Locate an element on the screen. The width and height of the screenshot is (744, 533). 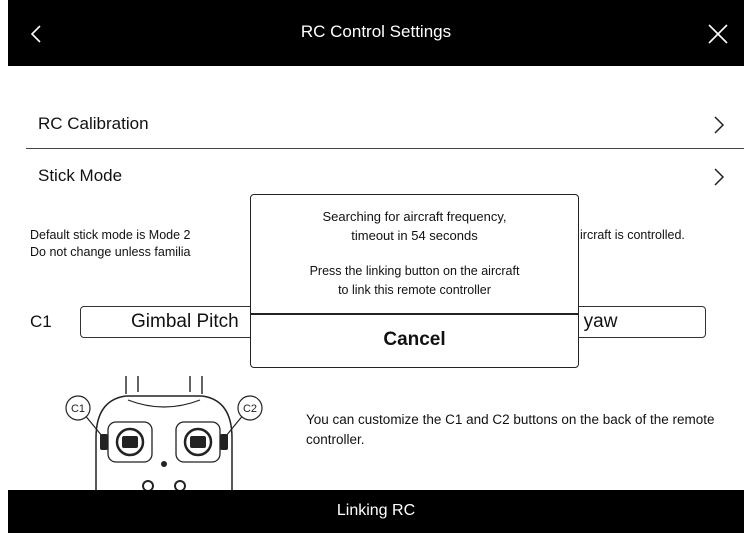
c1-value: Gimbal Pitch is located at coordinates (185, 321).